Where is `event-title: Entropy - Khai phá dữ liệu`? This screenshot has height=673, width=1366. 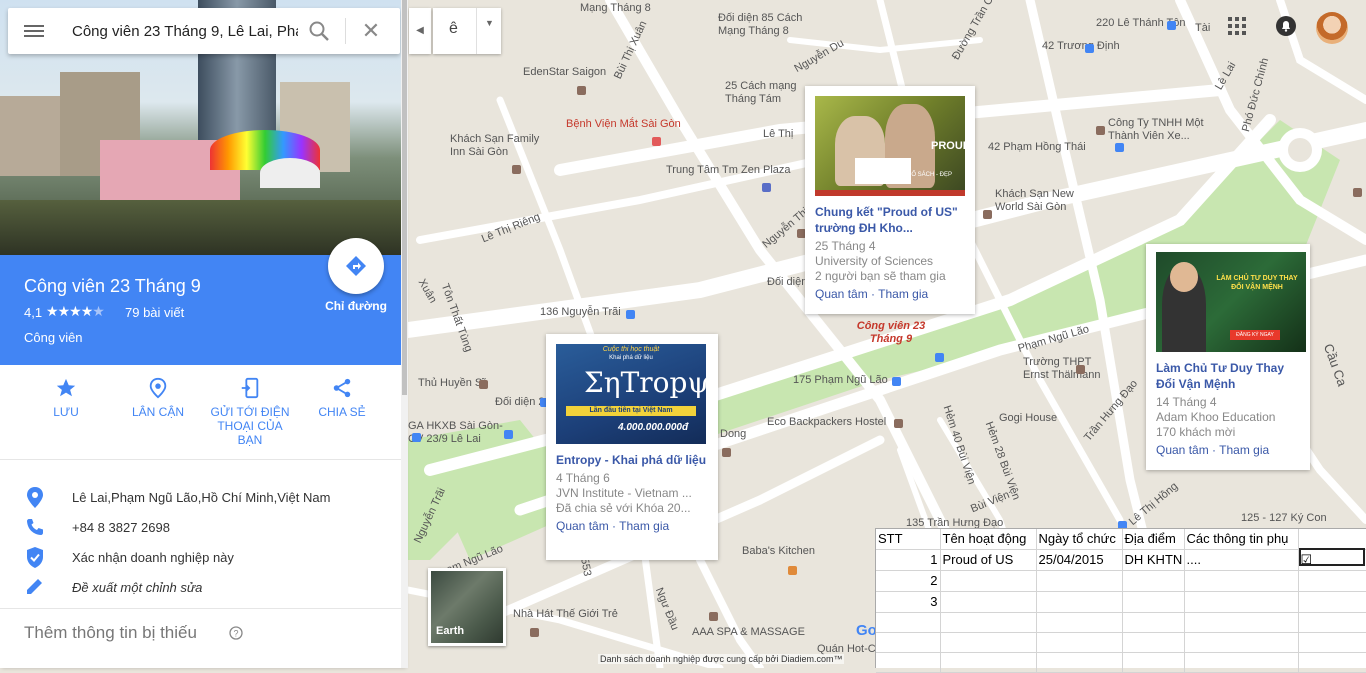 event-title: Entropy - Khai phá dữ liệu is located at coordinates (632, 460).